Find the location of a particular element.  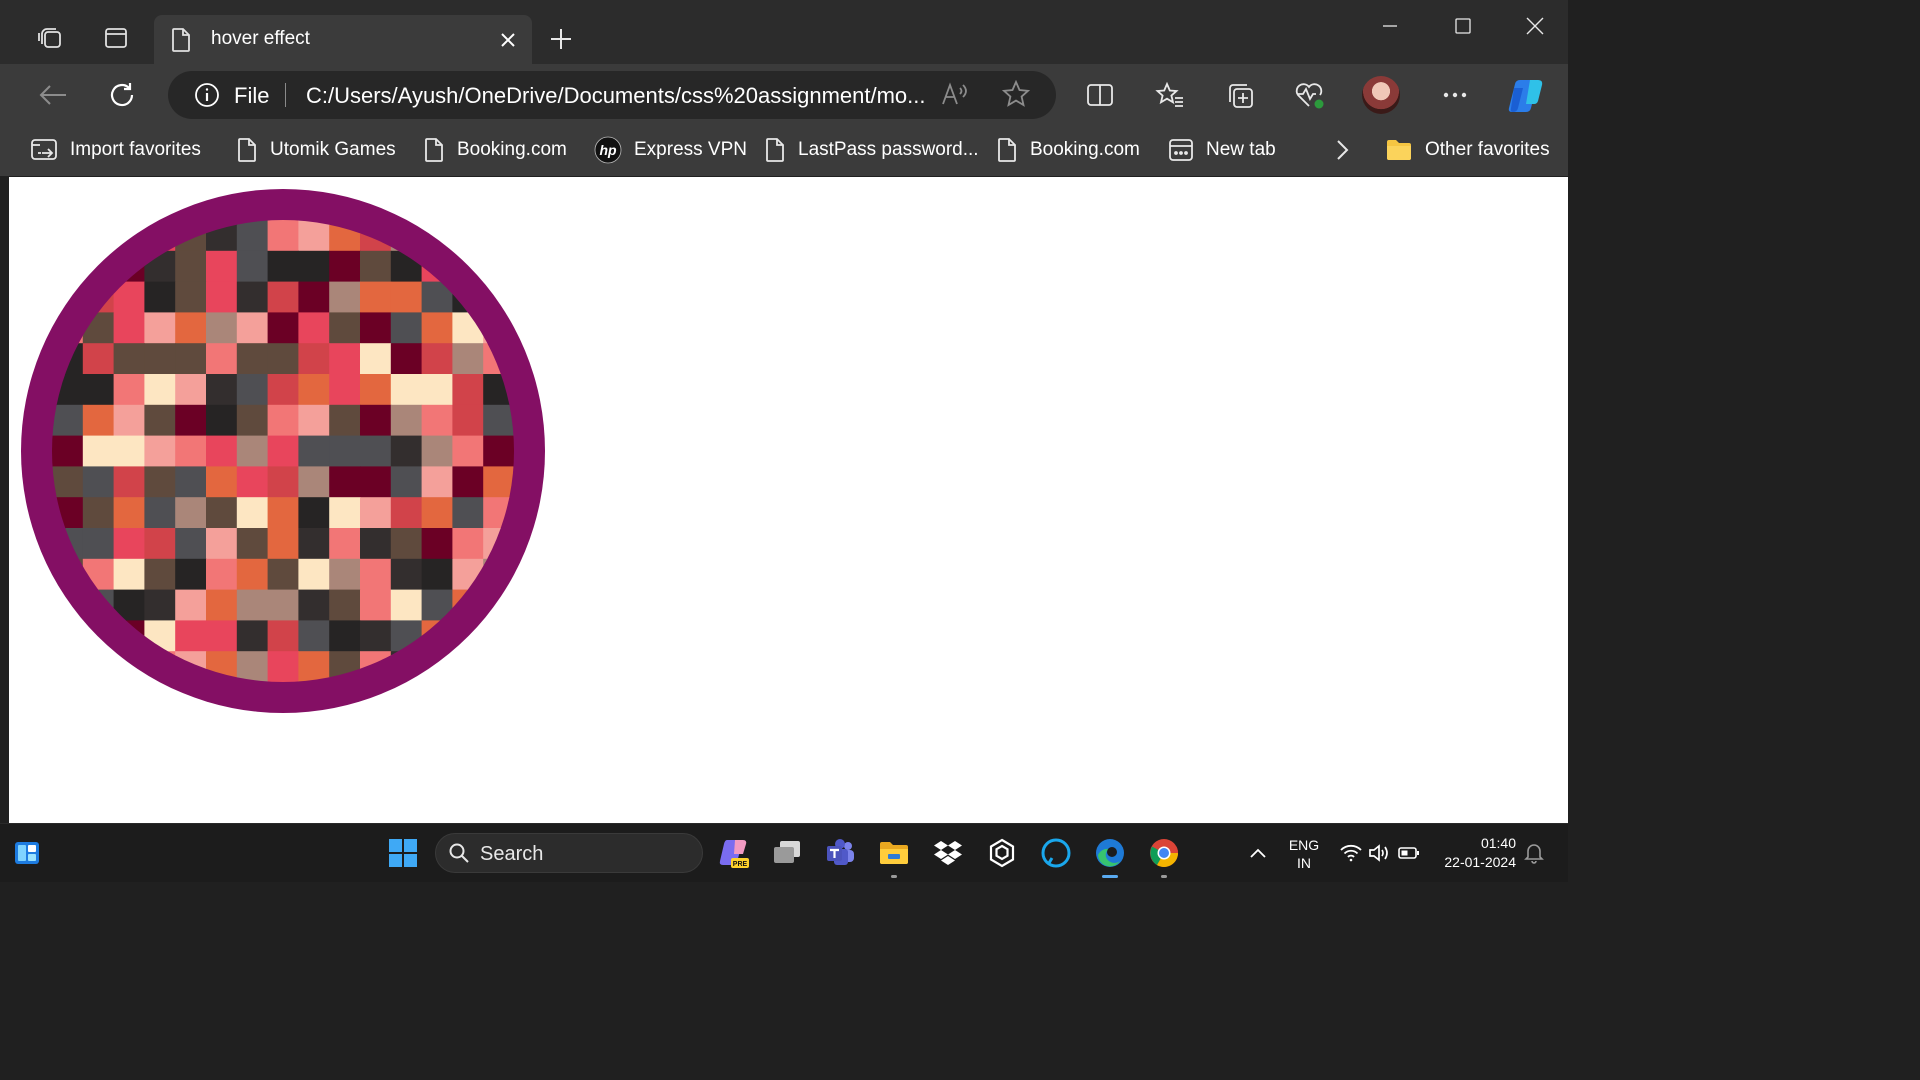

tab-actions-icon is located at coordinates (116, 38).